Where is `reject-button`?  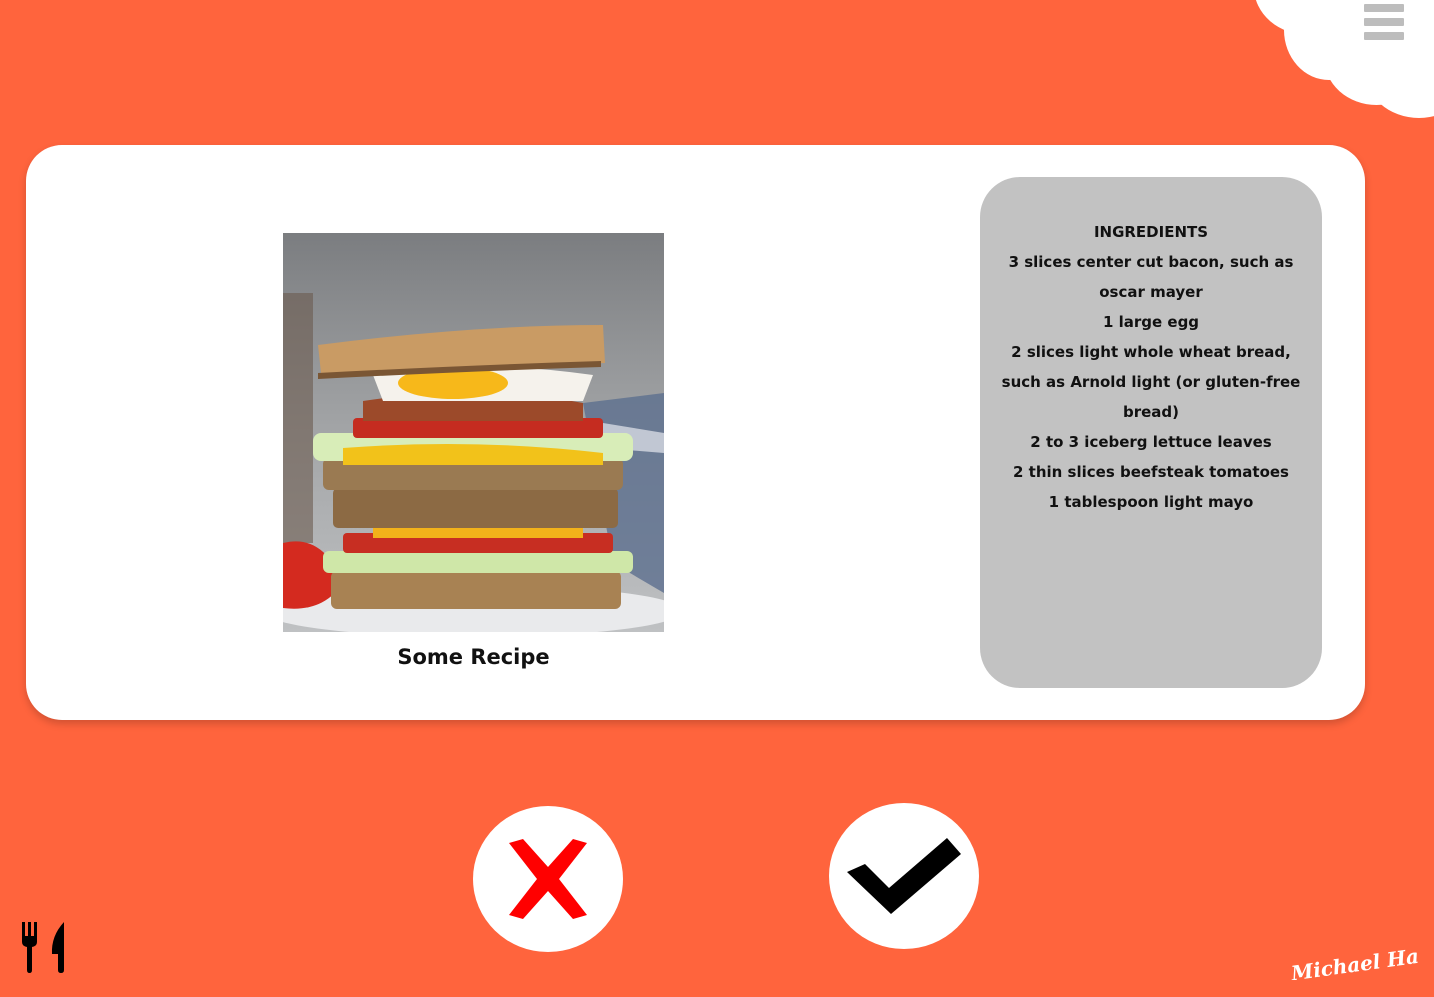 reject-button is located at coordinates (548, 879).